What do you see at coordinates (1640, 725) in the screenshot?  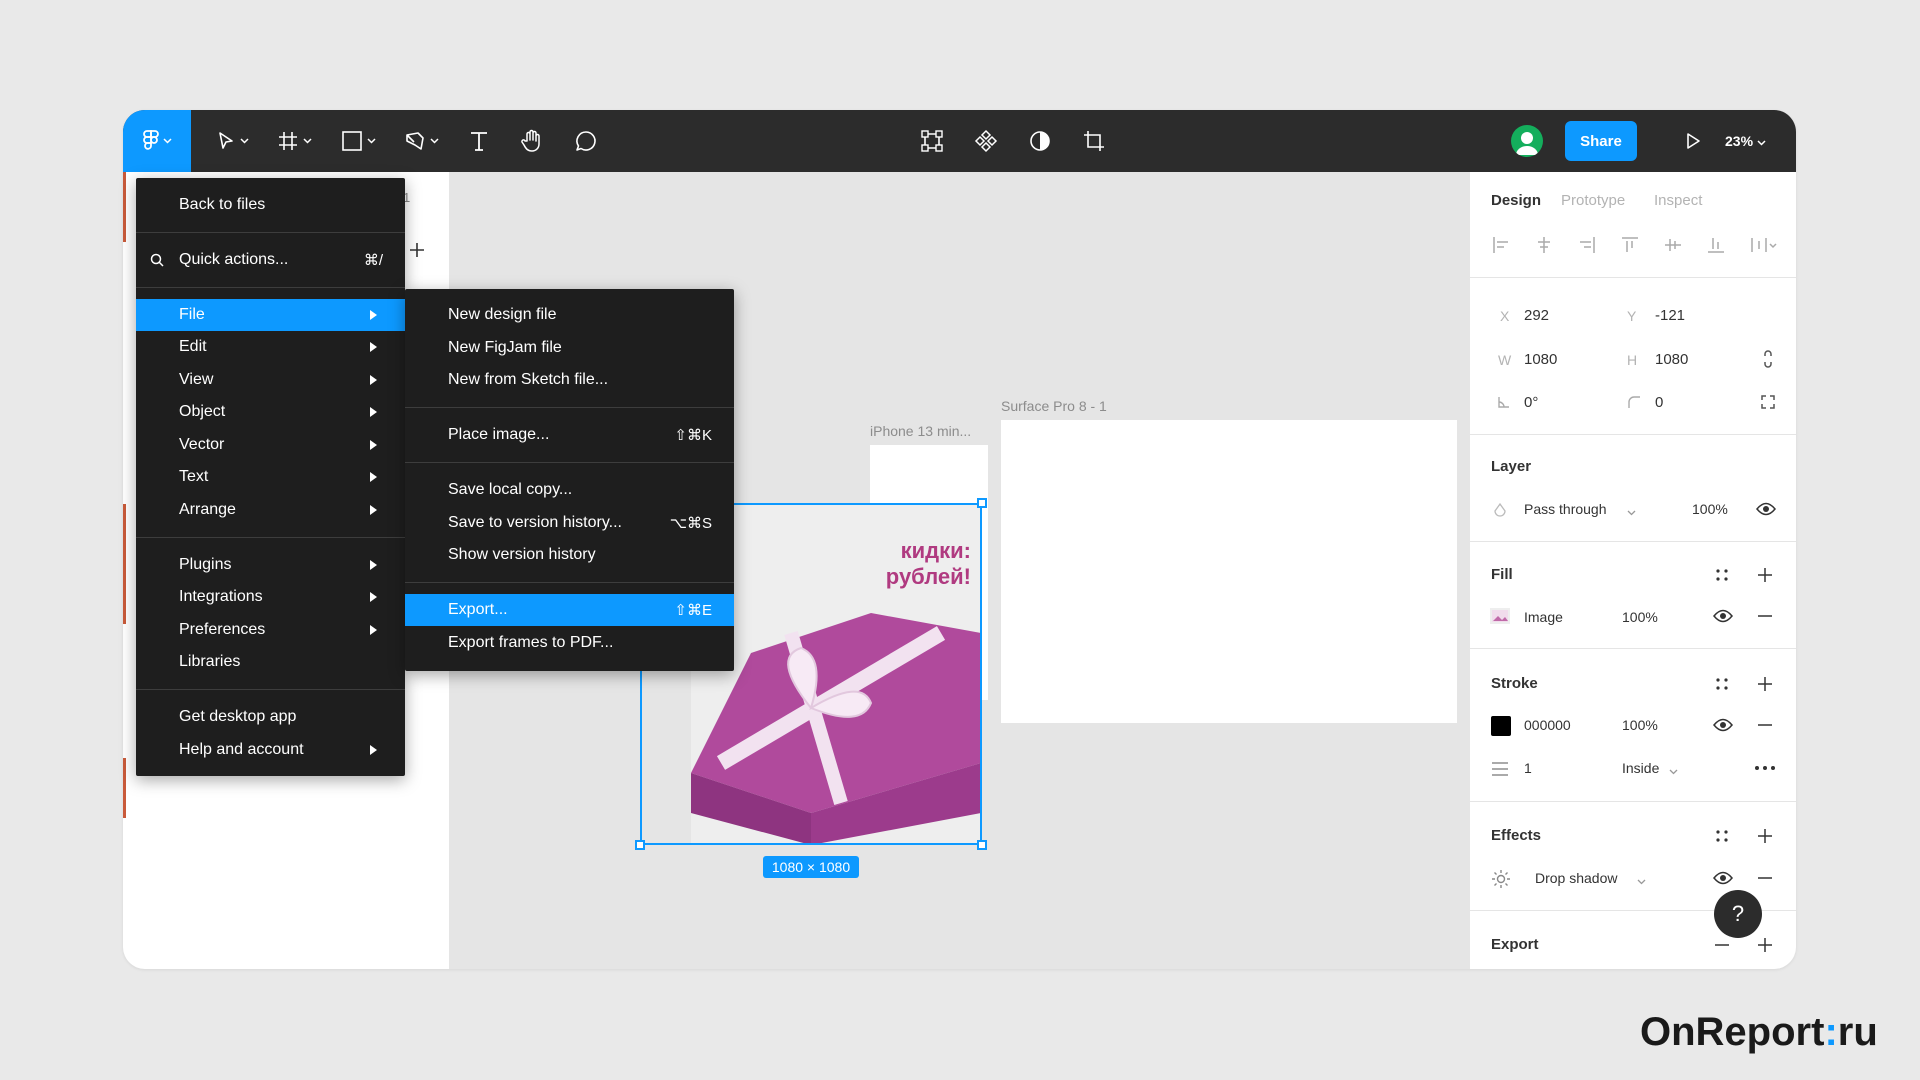 I see `stroke-opacity-field: 100%` at bounding box center [1640, 725].